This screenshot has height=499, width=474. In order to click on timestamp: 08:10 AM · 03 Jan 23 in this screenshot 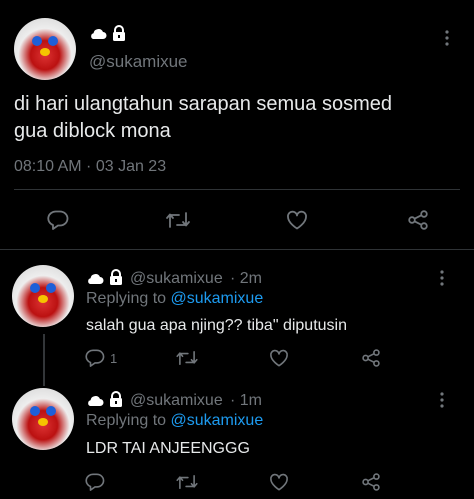, I will do `click(90, 166)`.